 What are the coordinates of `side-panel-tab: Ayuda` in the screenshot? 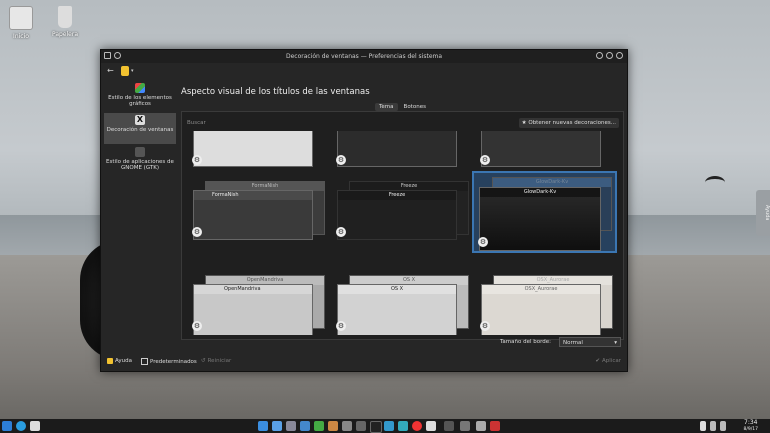 It's located at (763, 213).